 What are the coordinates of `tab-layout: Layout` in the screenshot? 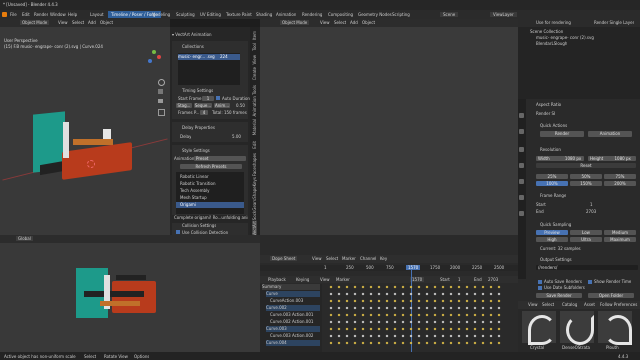 It's located at (97, 14).